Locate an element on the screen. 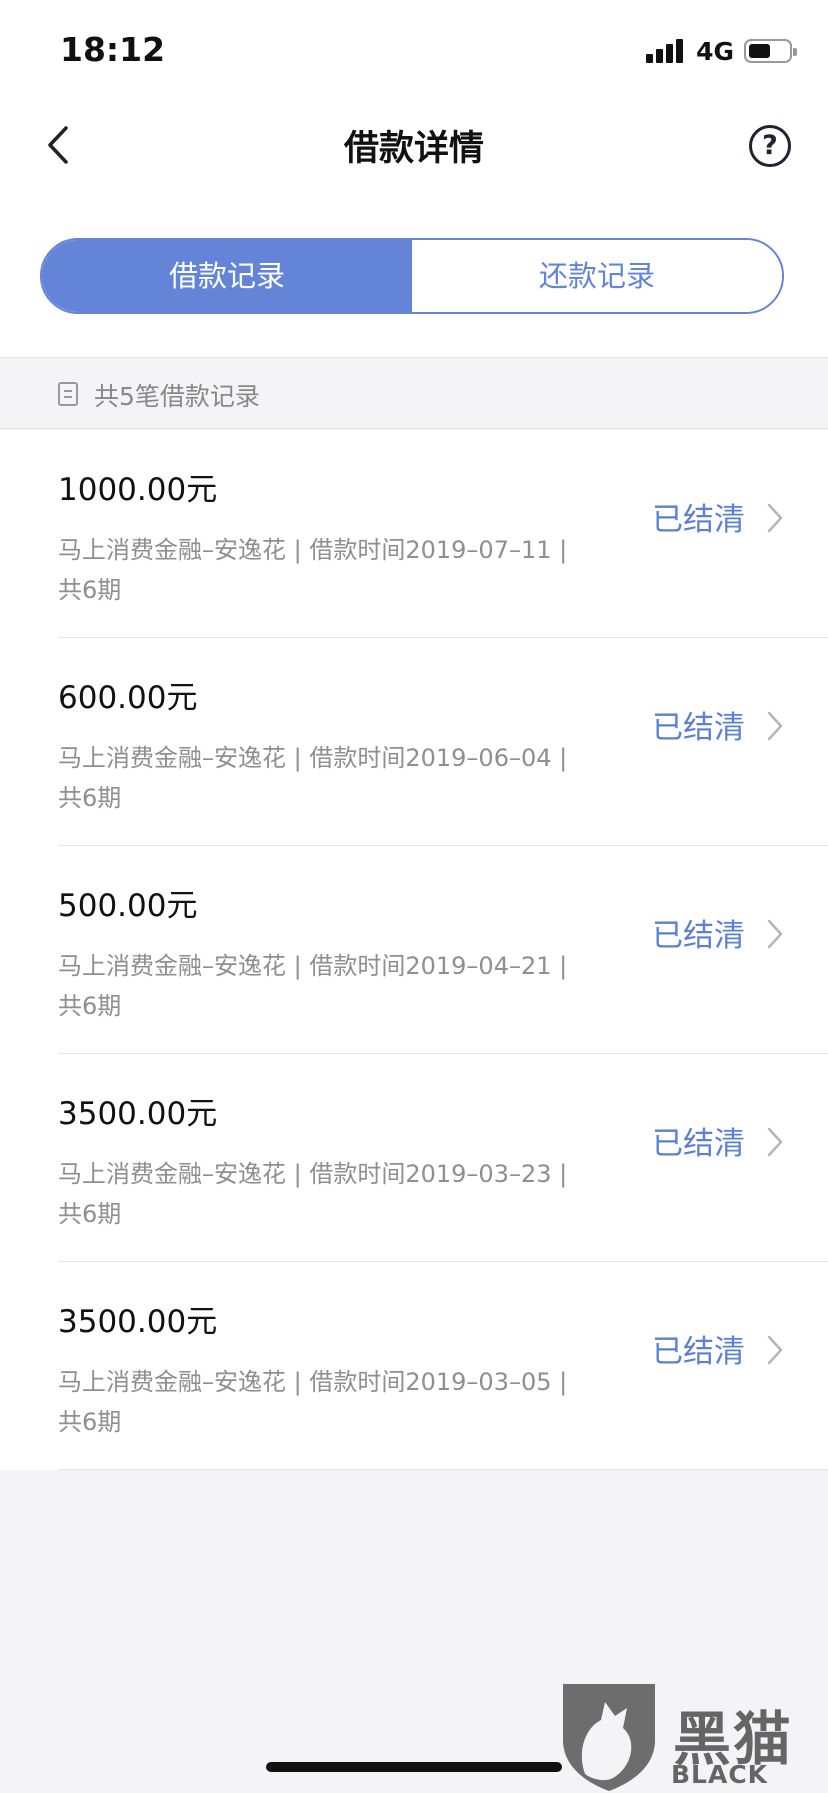 The width and height of the screenshot is (828, 1793). tab-repayment-records: 还款记录 is located at coordinates (597, 276).